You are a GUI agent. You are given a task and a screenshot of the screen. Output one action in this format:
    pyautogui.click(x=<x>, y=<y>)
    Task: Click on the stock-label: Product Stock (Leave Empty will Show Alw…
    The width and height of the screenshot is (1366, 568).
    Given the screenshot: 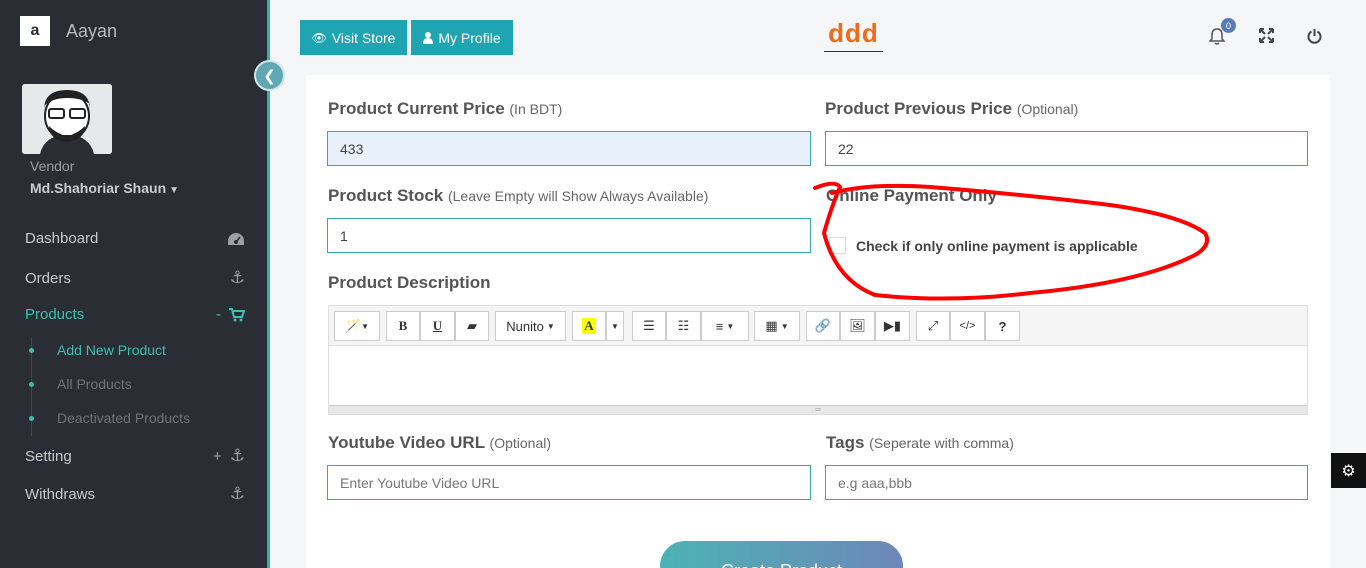 What is the action you would take?
    pyautogui.click(x=518, y=196)
    